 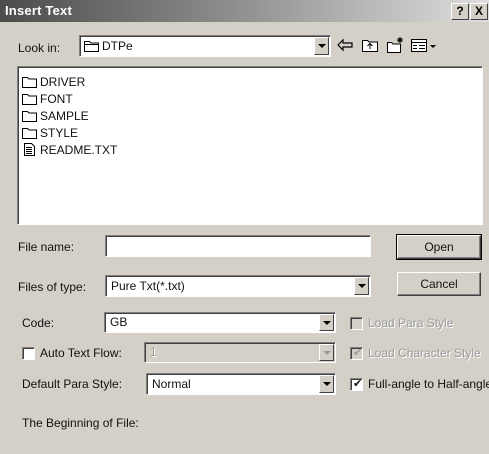 What do you see at coordinates (171, 384) in the screenshot?
I see `default-para-style-value: Normal` at bounding box center [171, 384].